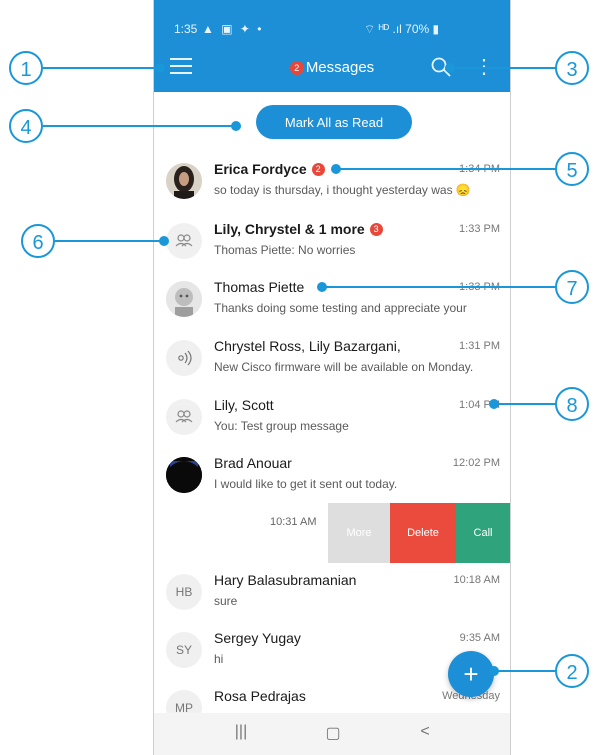 The image size is (599, 755). What do you see at coordinates (572, 404) in the screenshot?
I see `callout-8: 8` at bounding box center [572, 404].